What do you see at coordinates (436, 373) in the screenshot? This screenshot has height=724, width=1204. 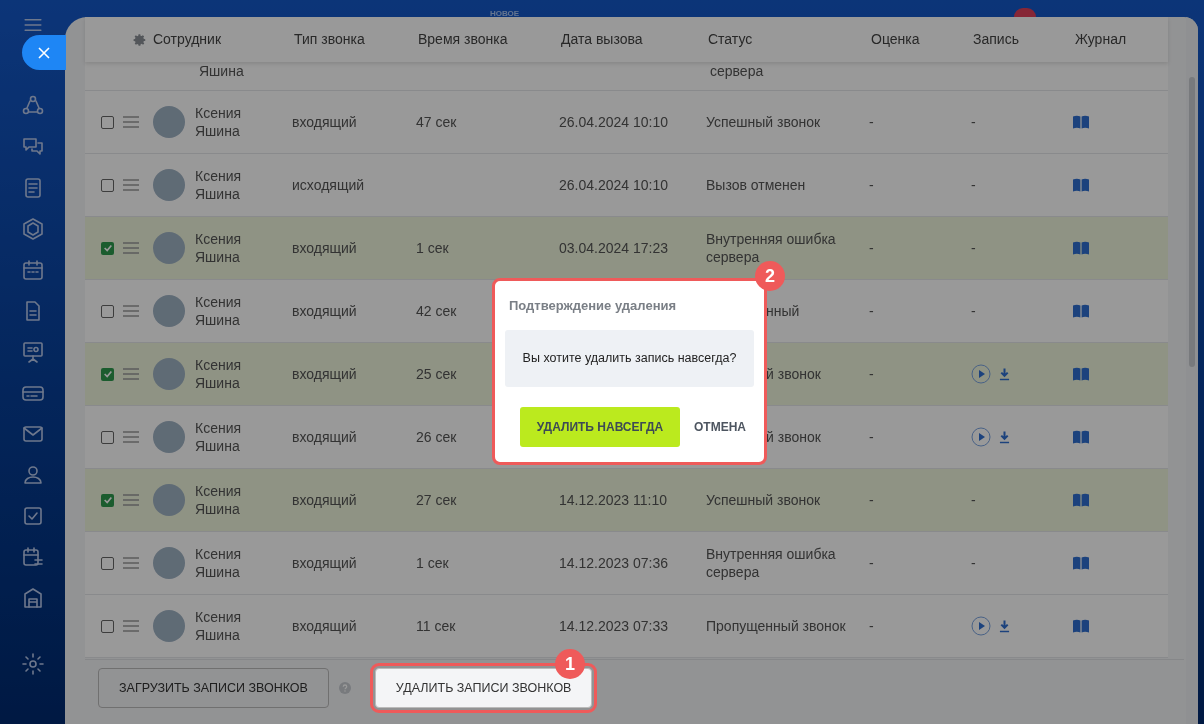 I see `call-duration: 25 сек` at bounding box center [436, 373].